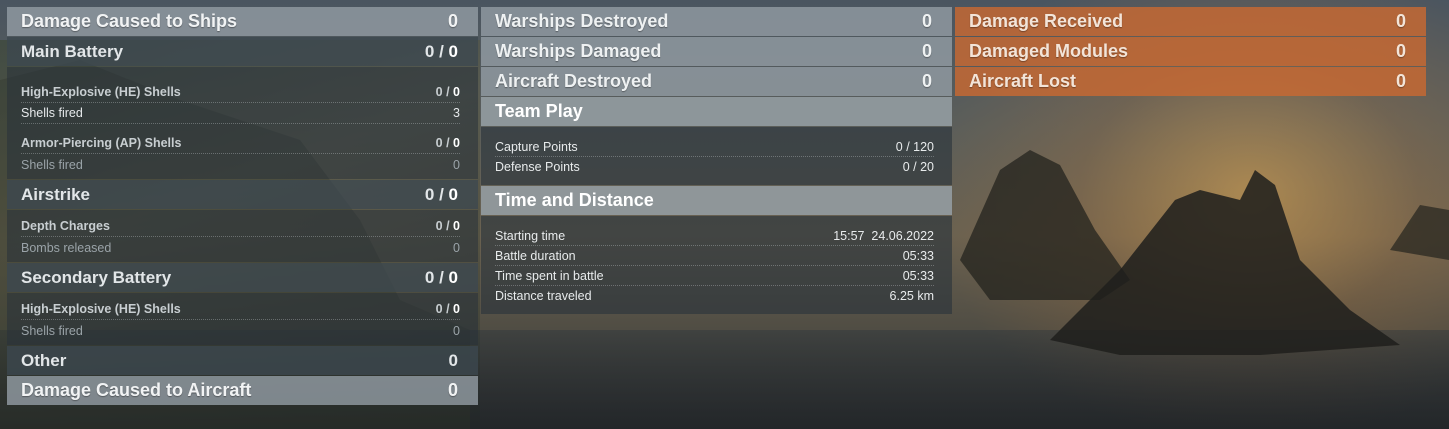  What do you see at coordinates (1400, 81) in the screenshot?
I see `aircraft-lost-value: 0` at bounding box center [1400, 81].